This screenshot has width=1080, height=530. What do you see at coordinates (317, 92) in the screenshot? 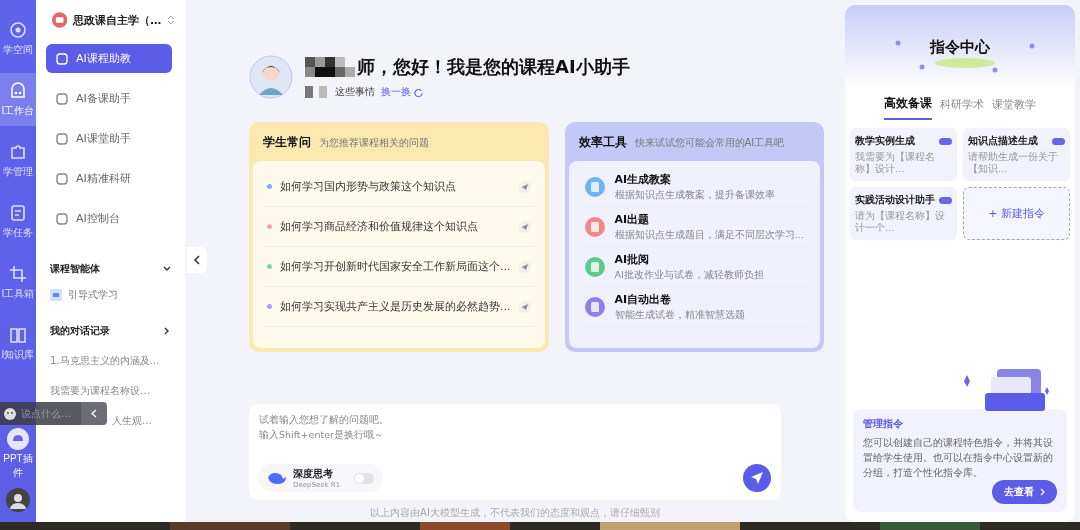
I see `blurred-text` at bounding box center [317, 92].